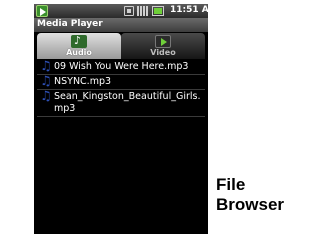  What do you see at coordinates (127, 102) in the screenshot?
I see `file-name: Sean_Kingston_Beautiful_Girls.mp3` at bounding box center [127, 102].